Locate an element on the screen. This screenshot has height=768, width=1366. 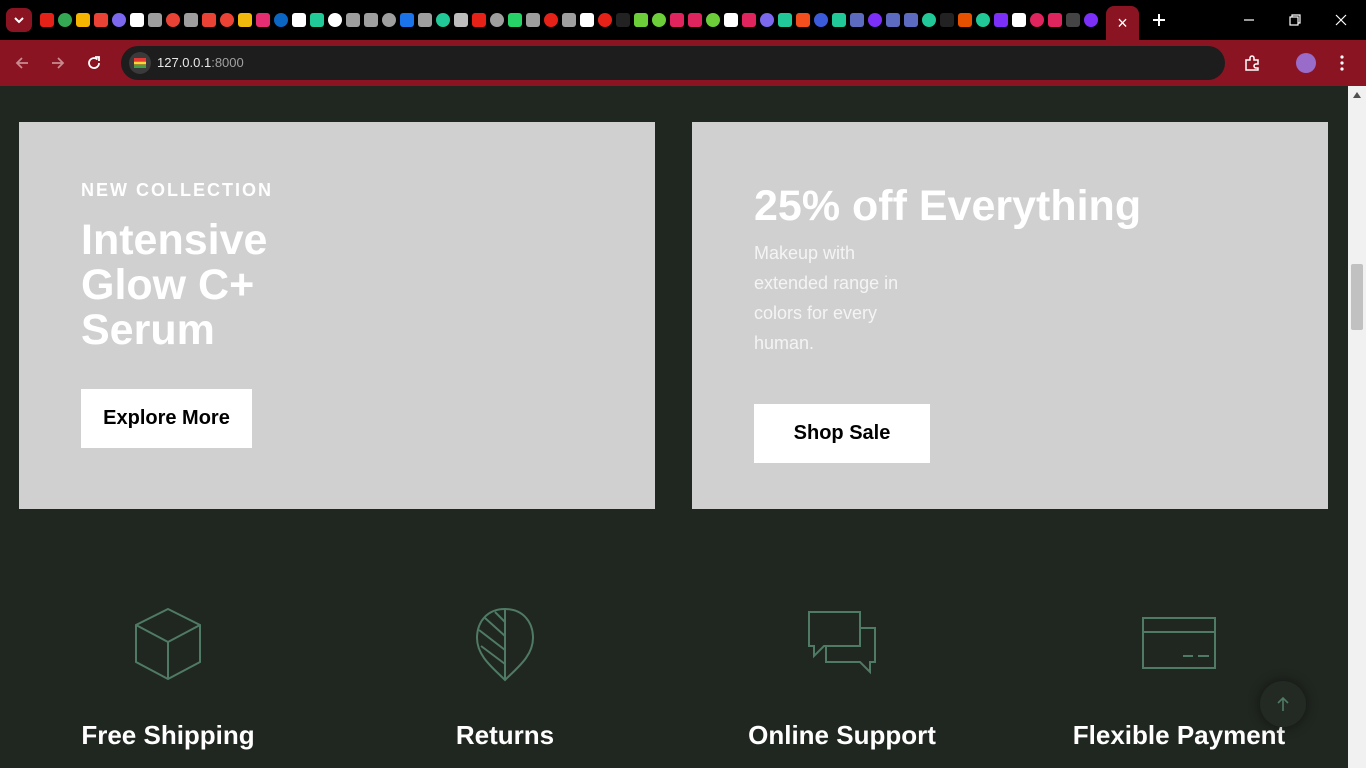
active-tab: × is located at coordinates (1122, 23).